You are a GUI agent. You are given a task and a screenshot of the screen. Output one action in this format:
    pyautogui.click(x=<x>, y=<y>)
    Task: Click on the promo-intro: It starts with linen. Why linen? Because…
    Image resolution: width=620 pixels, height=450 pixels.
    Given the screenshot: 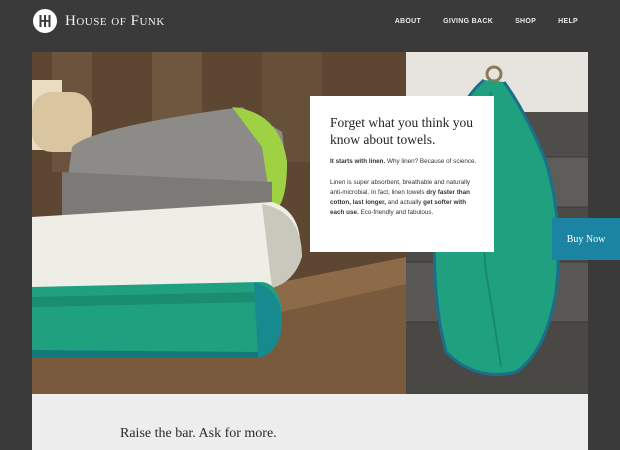 What is the action you would take?
    pyautogui.click(x=405, y=162)
    